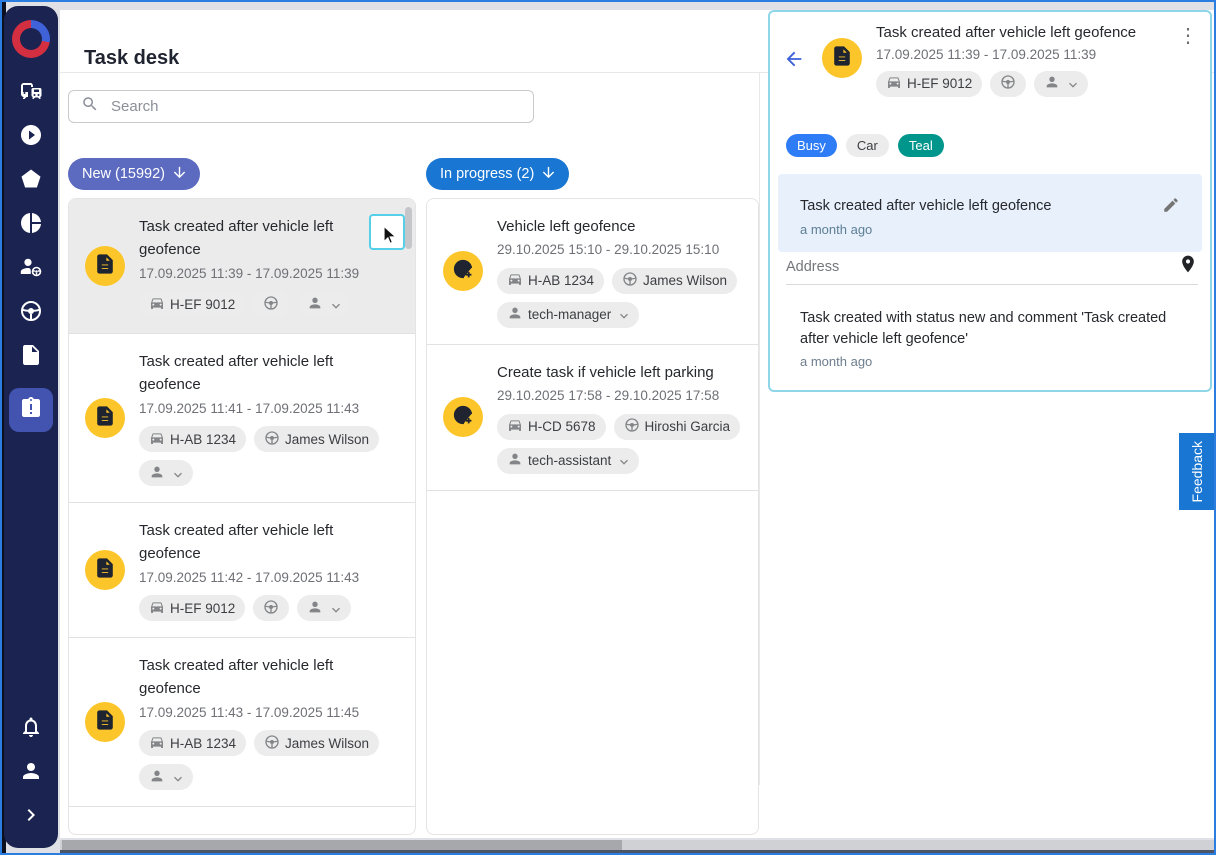 The width and height of the screenshot is (1216, 855). I want to click on bottom-strip, so click(637, 851).